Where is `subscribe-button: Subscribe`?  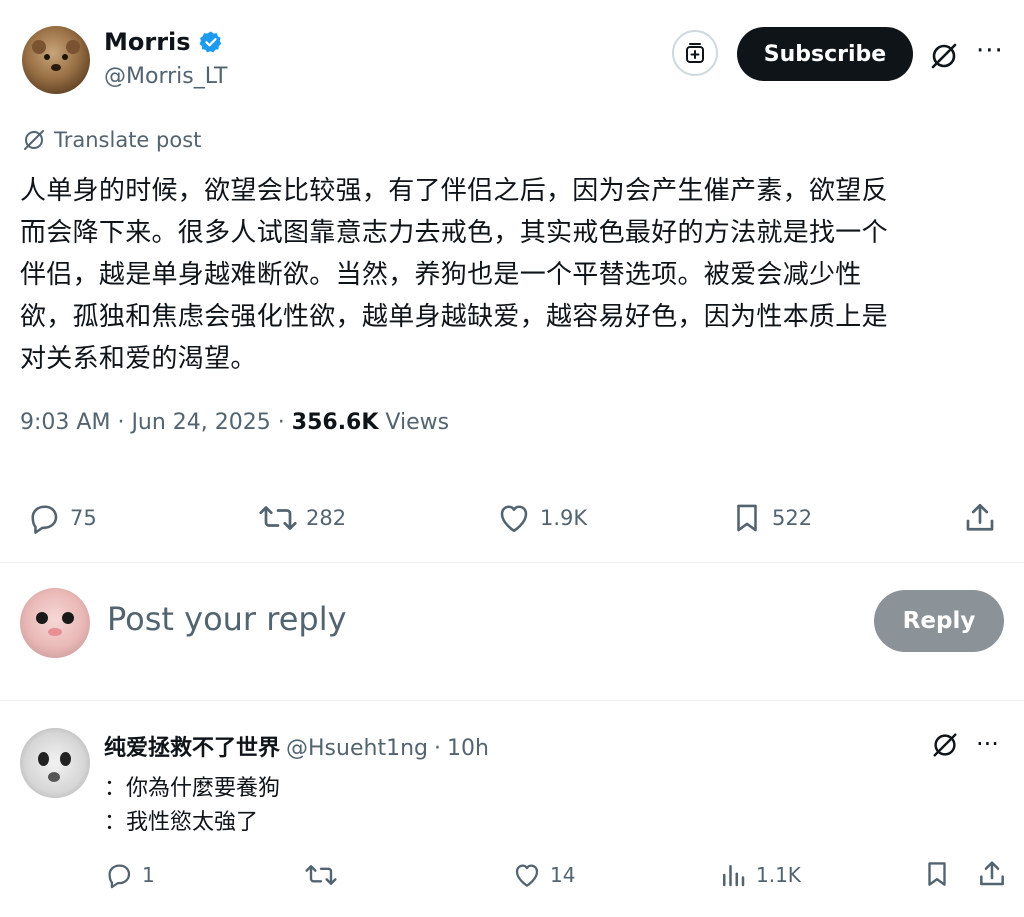
subscribe-button: Subscribe is located at coordinates (825, 54).